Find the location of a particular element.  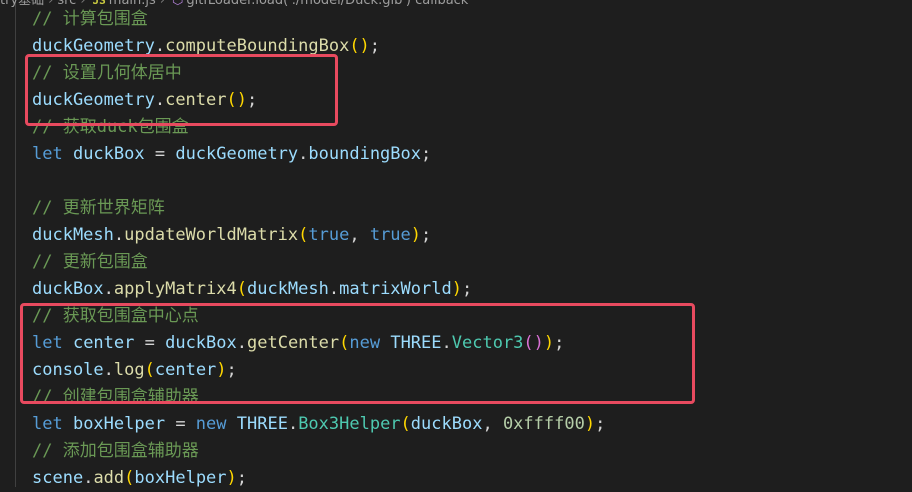

code-token-fn: computeBoundingBox is located at coordinates (257, 46).